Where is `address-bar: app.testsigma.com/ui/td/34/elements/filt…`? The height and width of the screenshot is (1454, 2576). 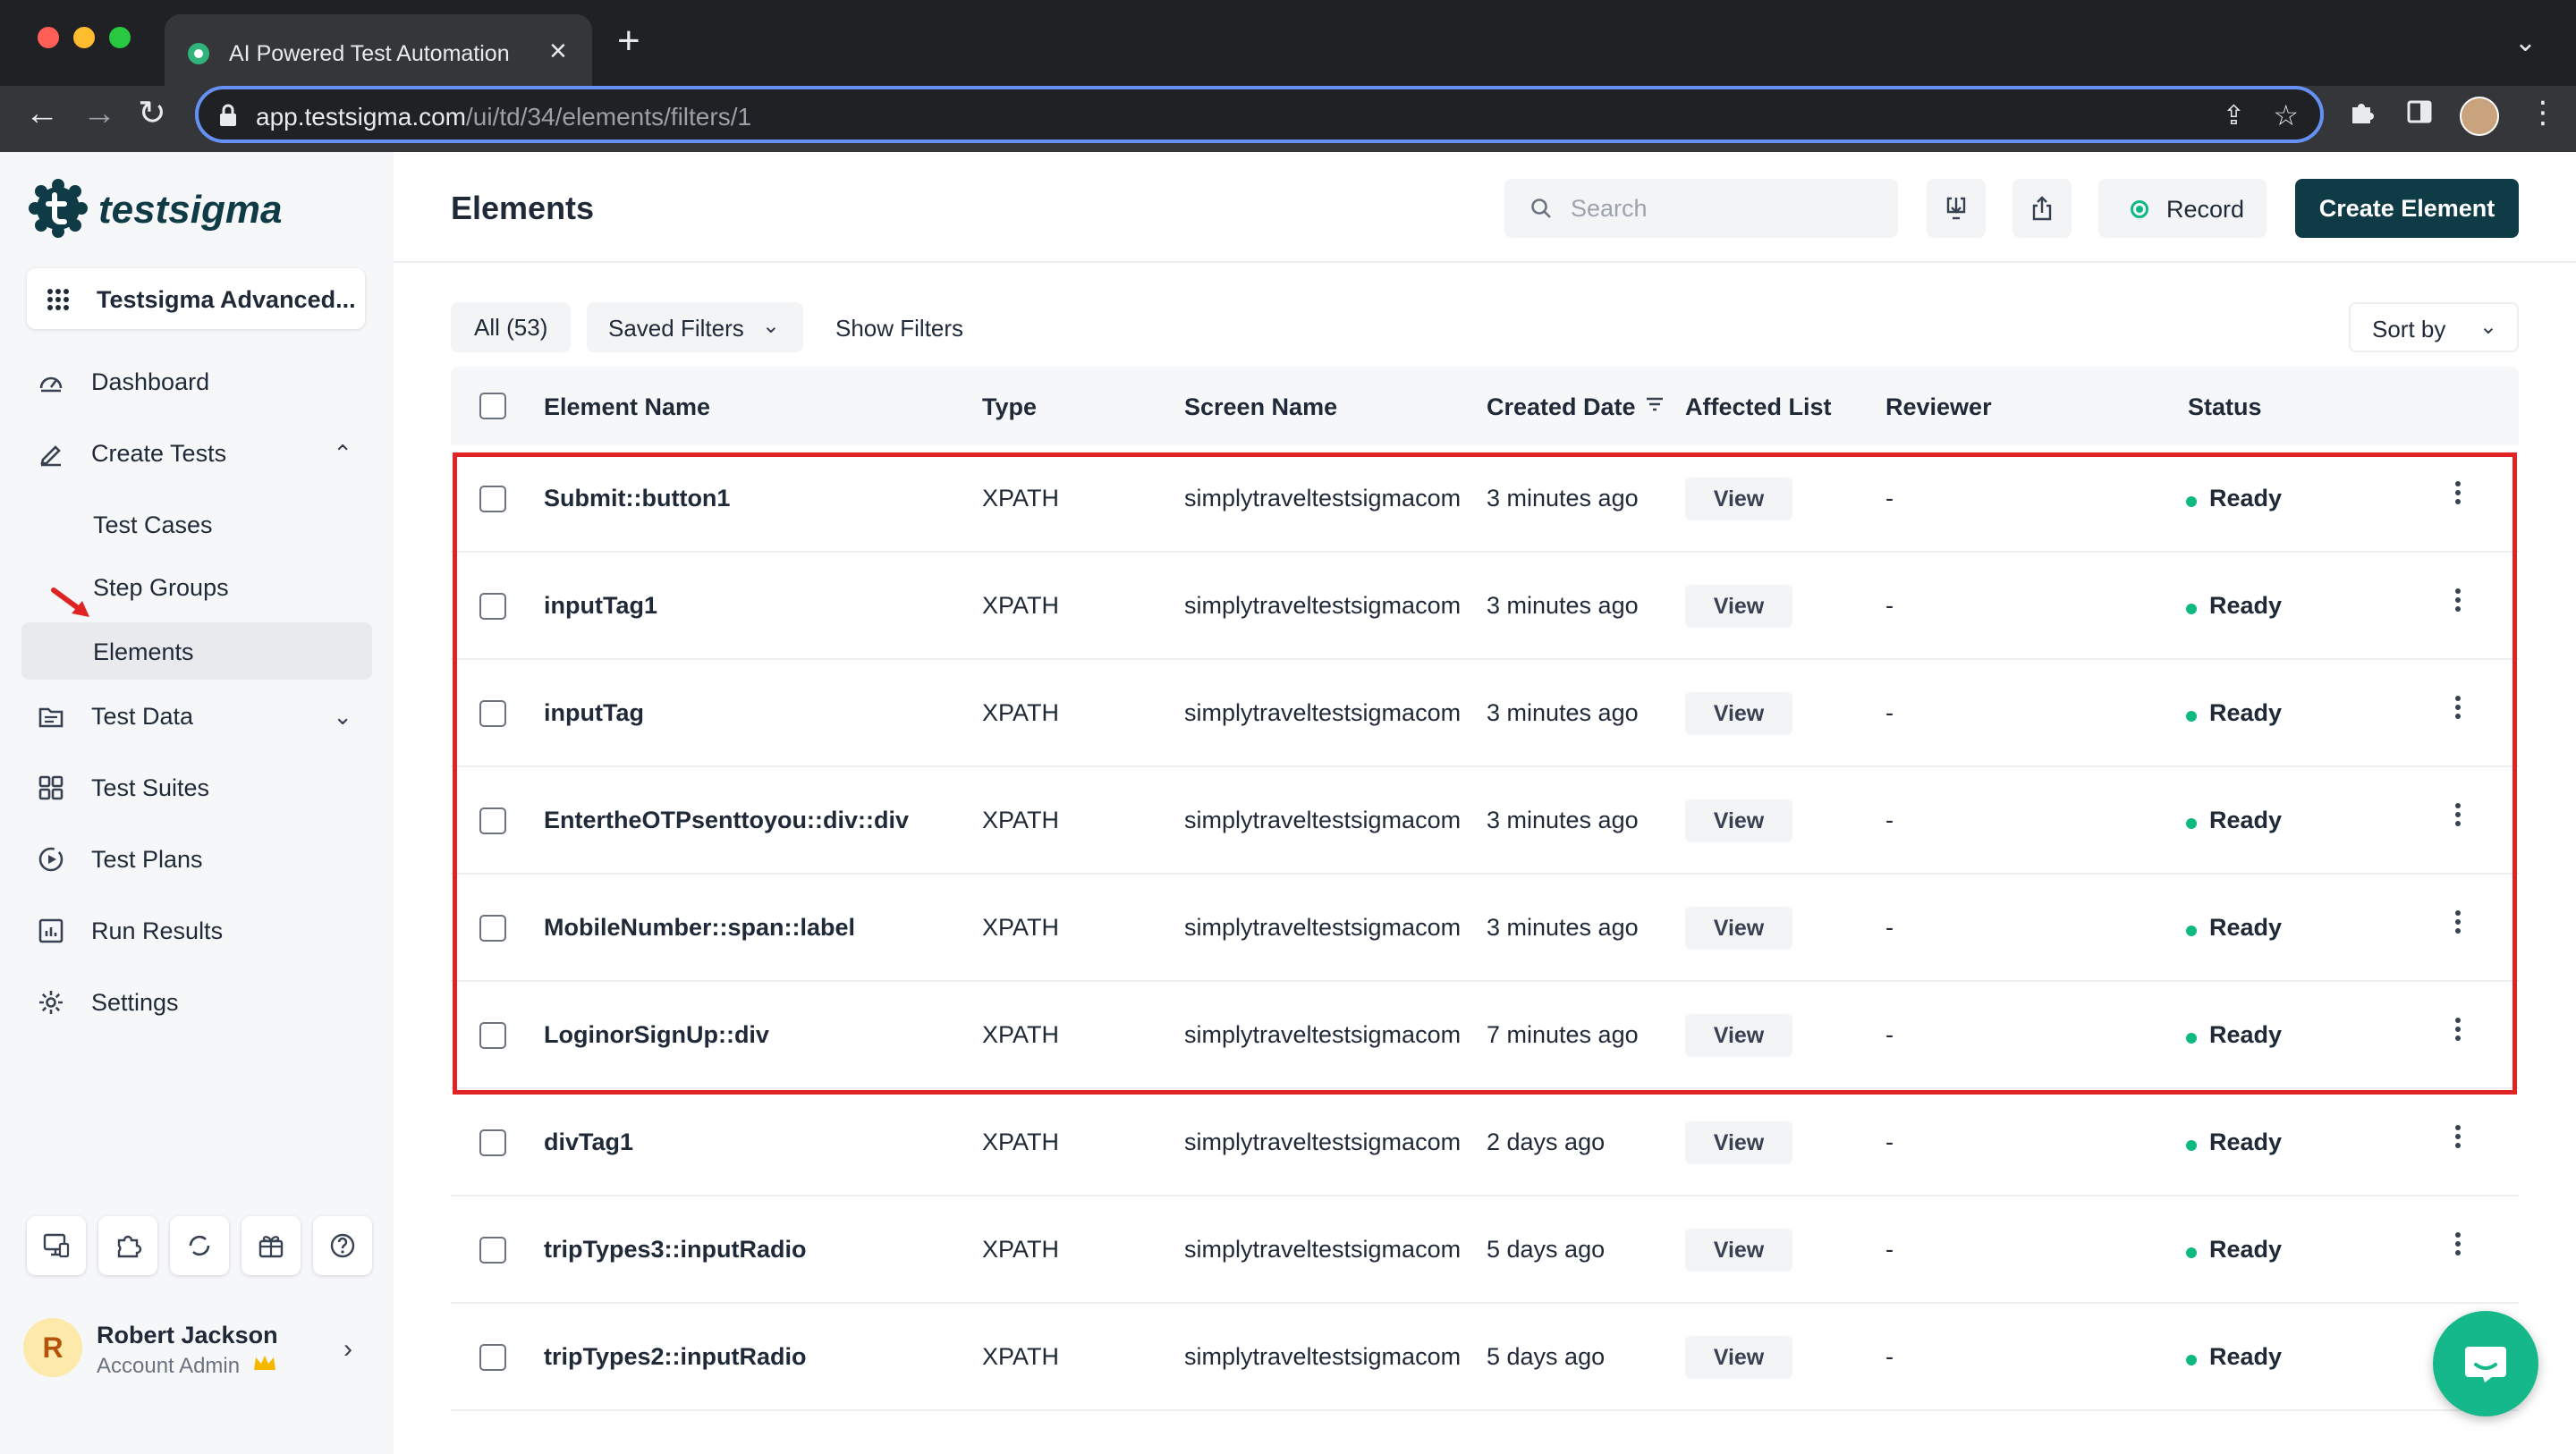
address-bar: app.testsigma.com/ui/td/34/elements/filt… is located at coordinates (1259, 114).